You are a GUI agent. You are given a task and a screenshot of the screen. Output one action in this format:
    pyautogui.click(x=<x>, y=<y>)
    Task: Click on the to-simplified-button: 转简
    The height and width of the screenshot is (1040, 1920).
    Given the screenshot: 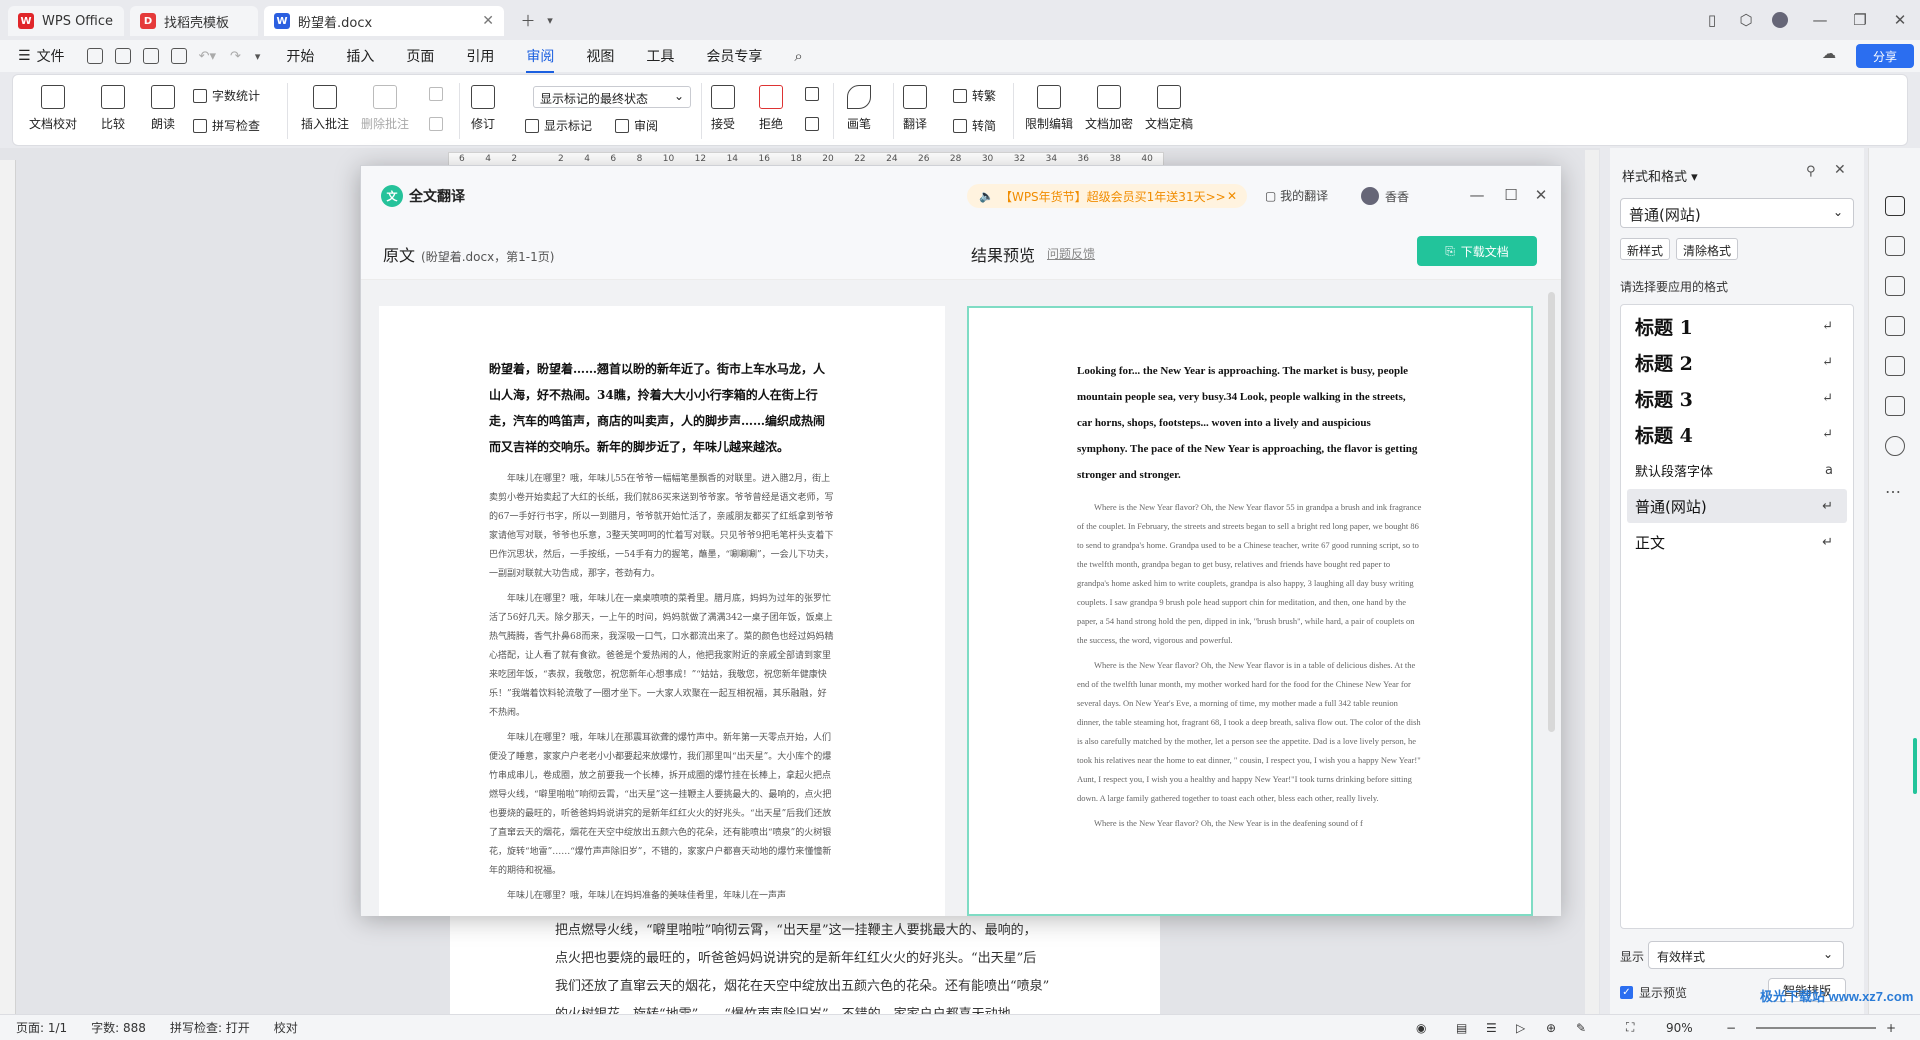 What is the action you would take?
    pyautogui.click(x=974, y=125)
    